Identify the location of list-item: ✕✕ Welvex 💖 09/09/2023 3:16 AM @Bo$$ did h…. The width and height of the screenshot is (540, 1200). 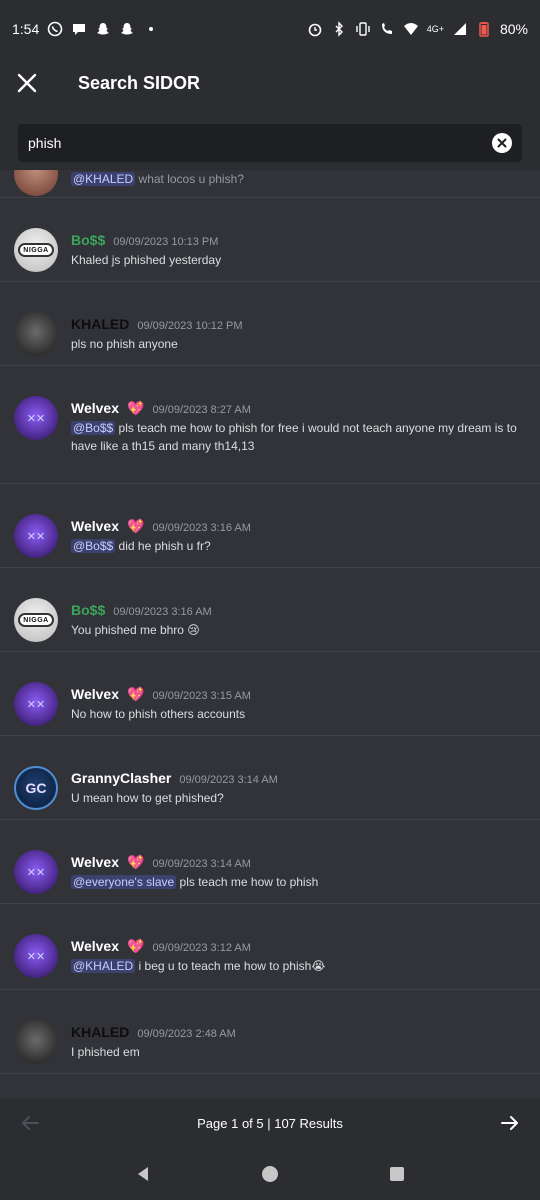
(270, 526).